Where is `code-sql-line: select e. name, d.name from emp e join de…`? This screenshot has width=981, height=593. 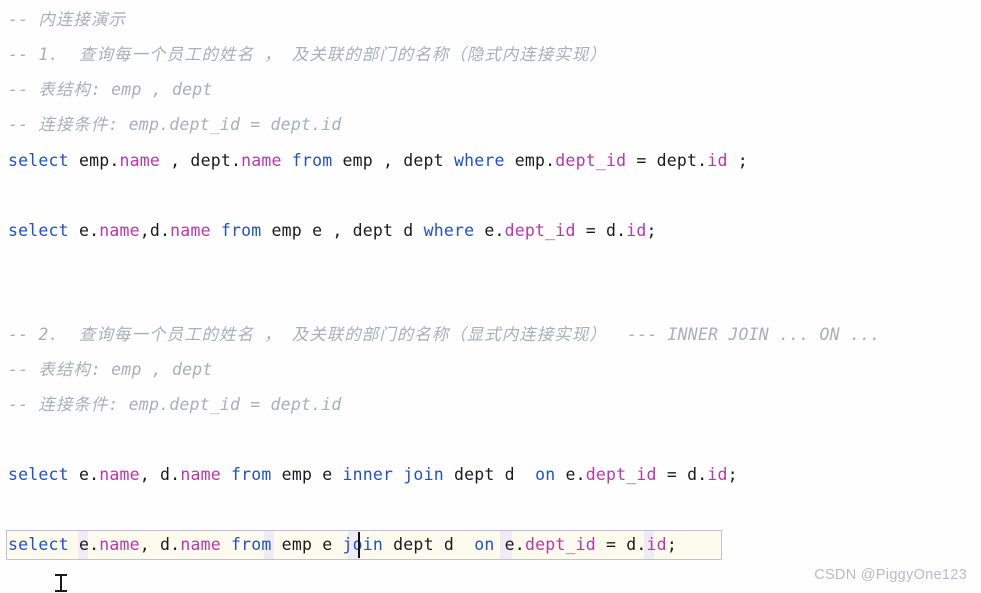
code-sql-line: select e. name, d.name from emp e join de… is located at coordinates (342, 545).